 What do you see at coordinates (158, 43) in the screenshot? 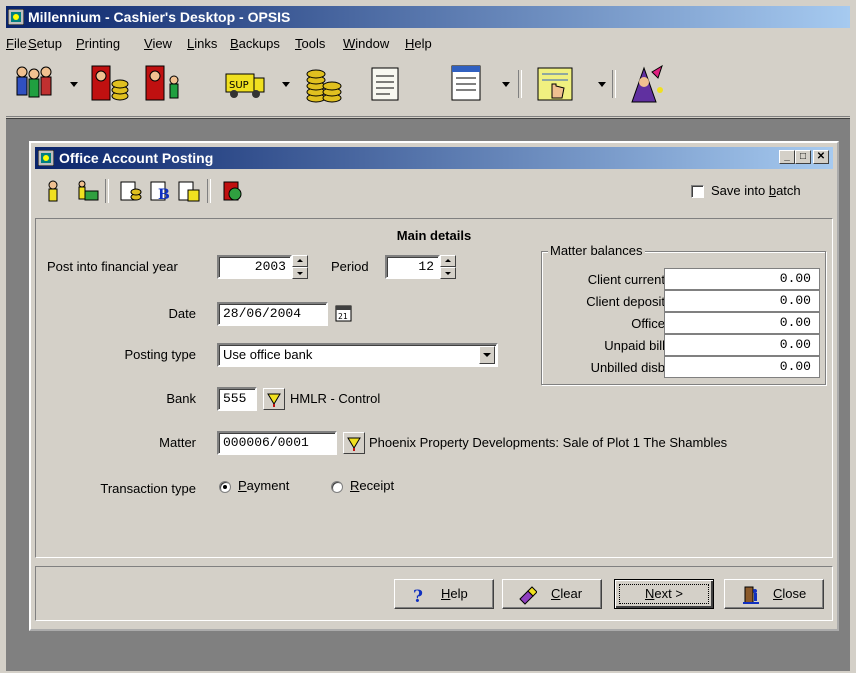
I see `menu-view: View` at bounding box center [158, 43].